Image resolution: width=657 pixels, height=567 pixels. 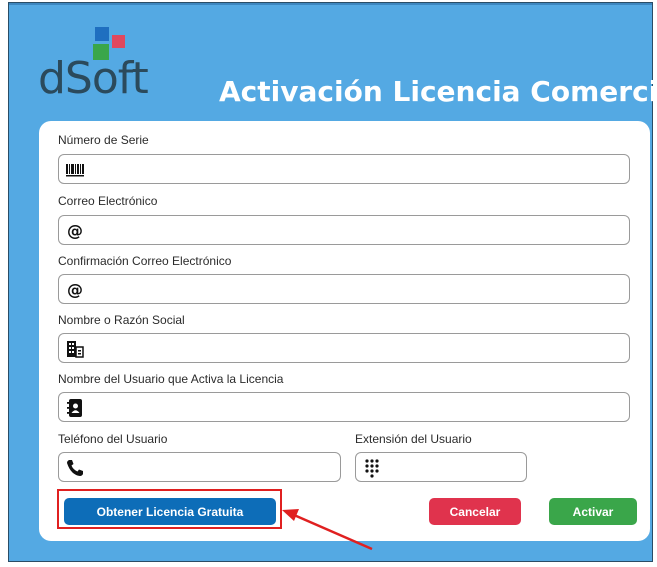 I want to click on company-label: Nombre o Razón Social, so click(x=121, y=320).